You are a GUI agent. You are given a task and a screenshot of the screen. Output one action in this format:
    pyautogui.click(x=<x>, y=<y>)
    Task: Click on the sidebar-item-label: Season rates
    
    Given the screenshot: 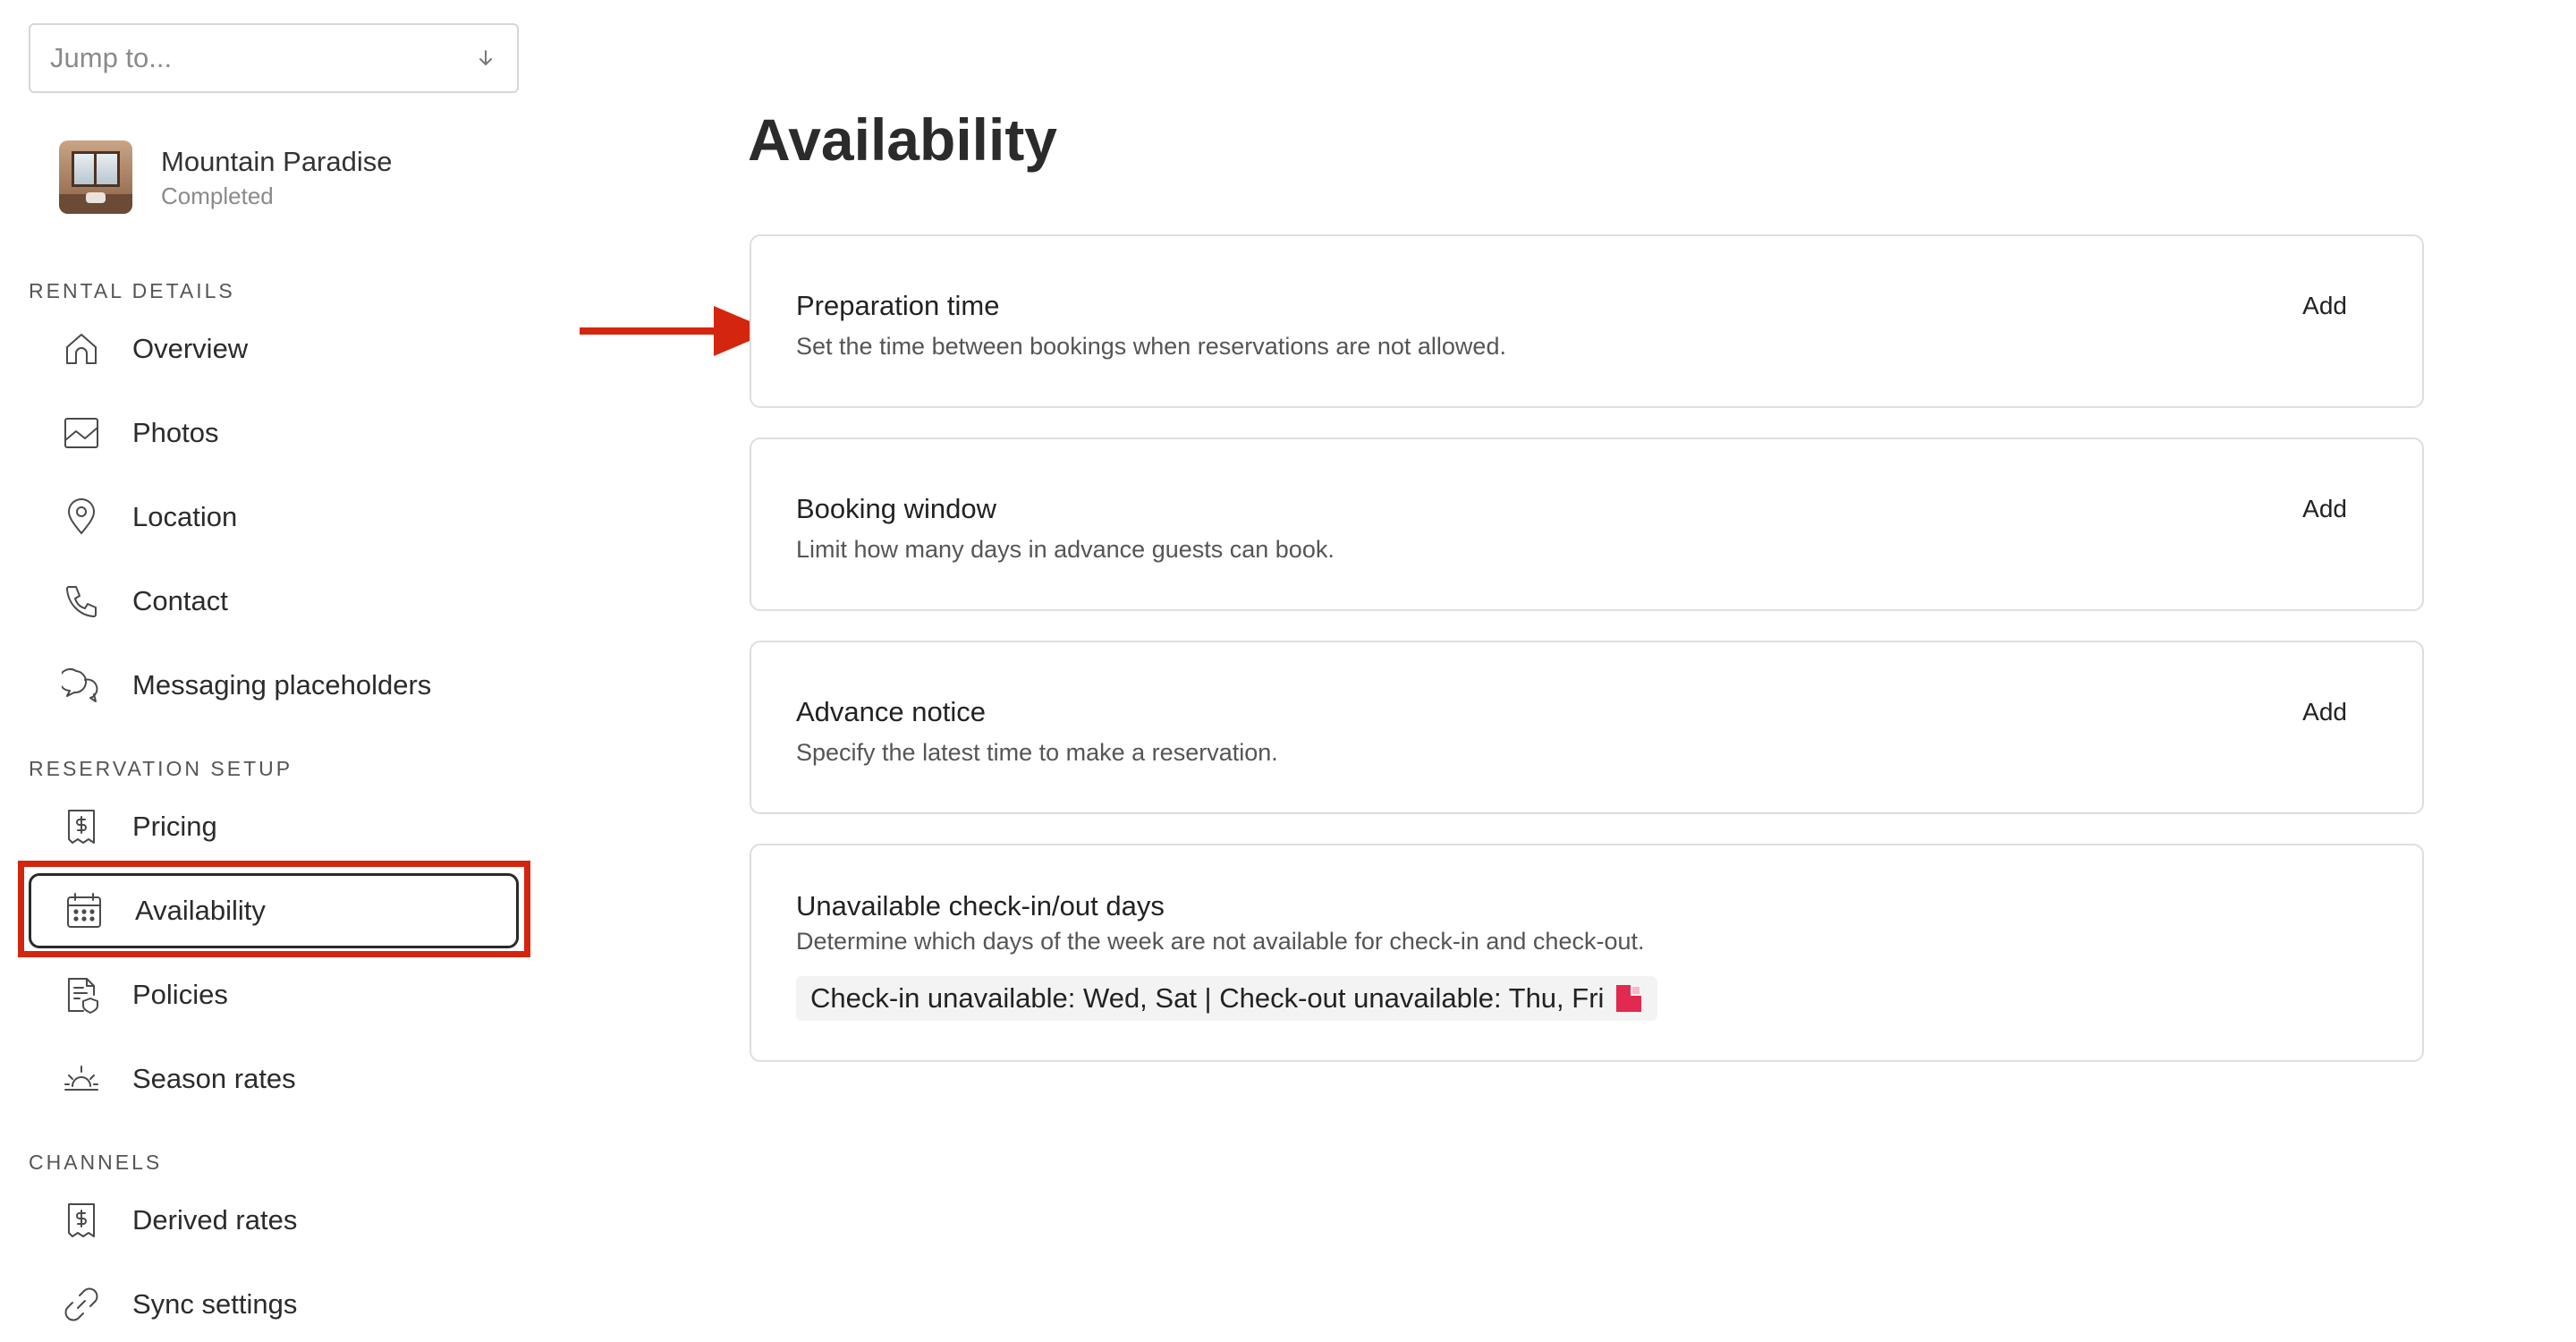 What is the action you would take?
    pyautogui.click(x=214, y=1078)
    